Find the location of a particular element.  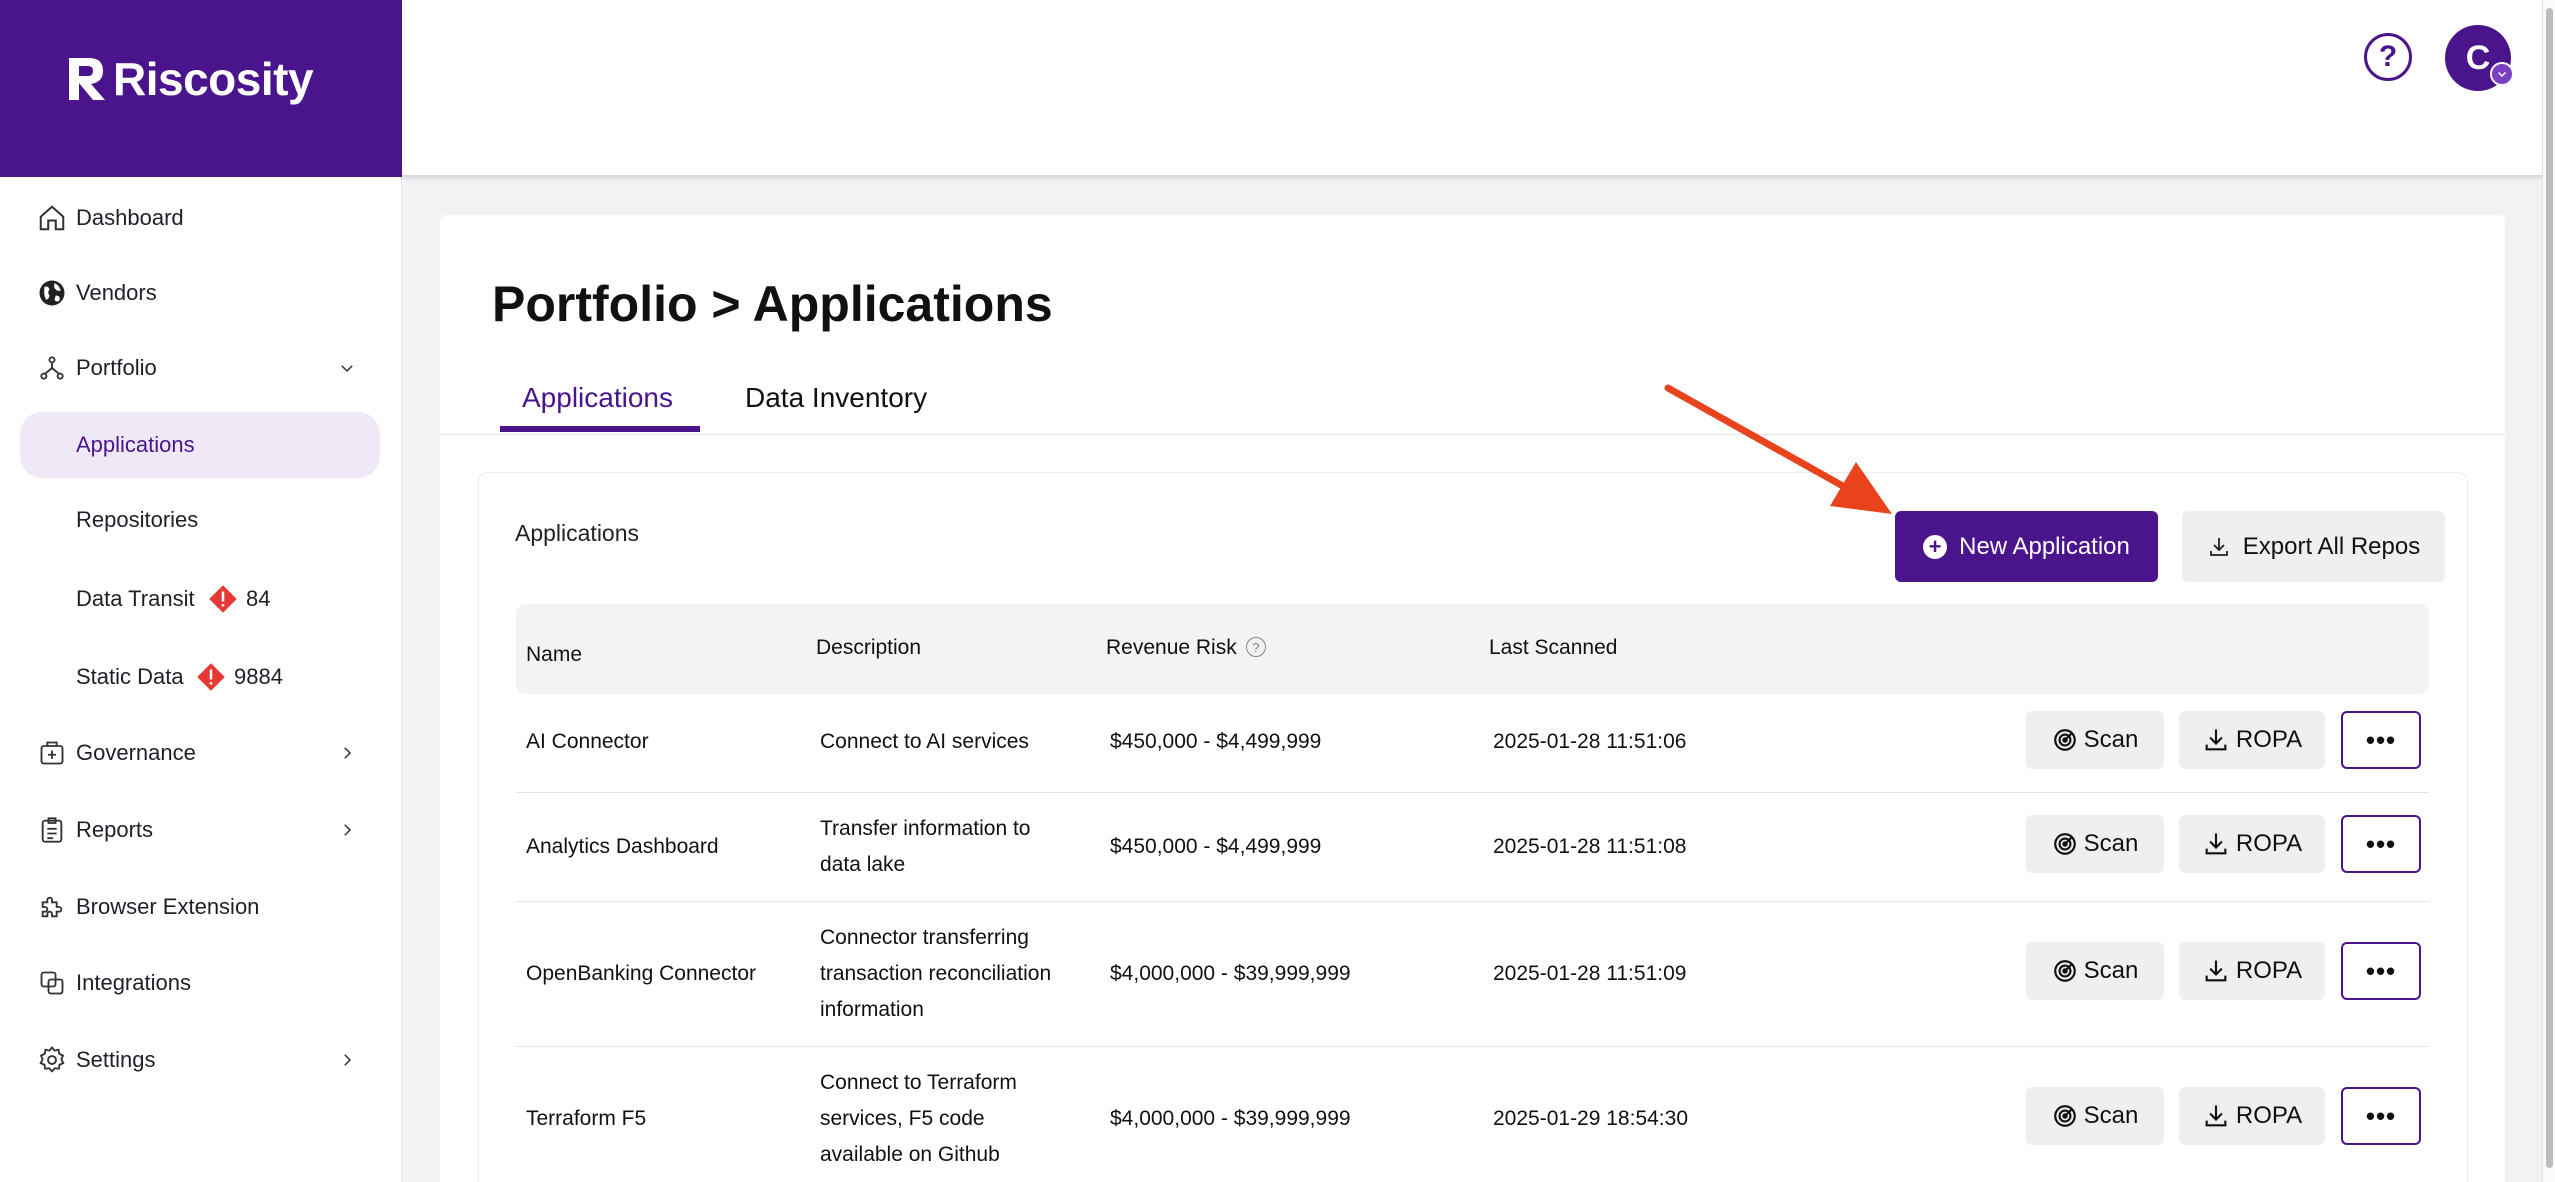

app-description: Connect to Terraform is located at coordinates (918, 1082).